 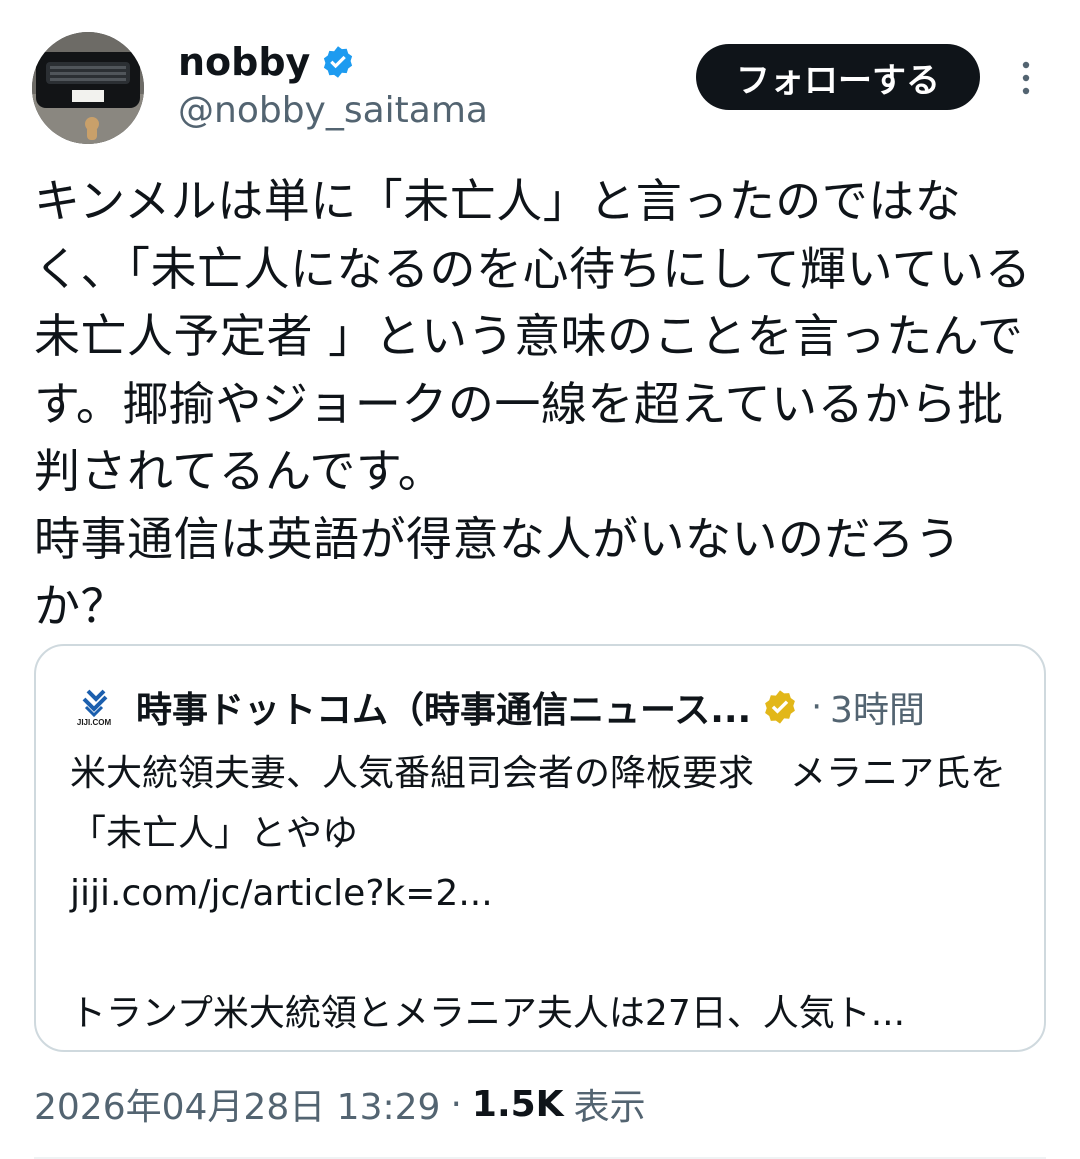 What do you see at coordinates (1026, 78) in the screenshot?
I see `more-vertical-icon` at bounding box center [1026, 78].